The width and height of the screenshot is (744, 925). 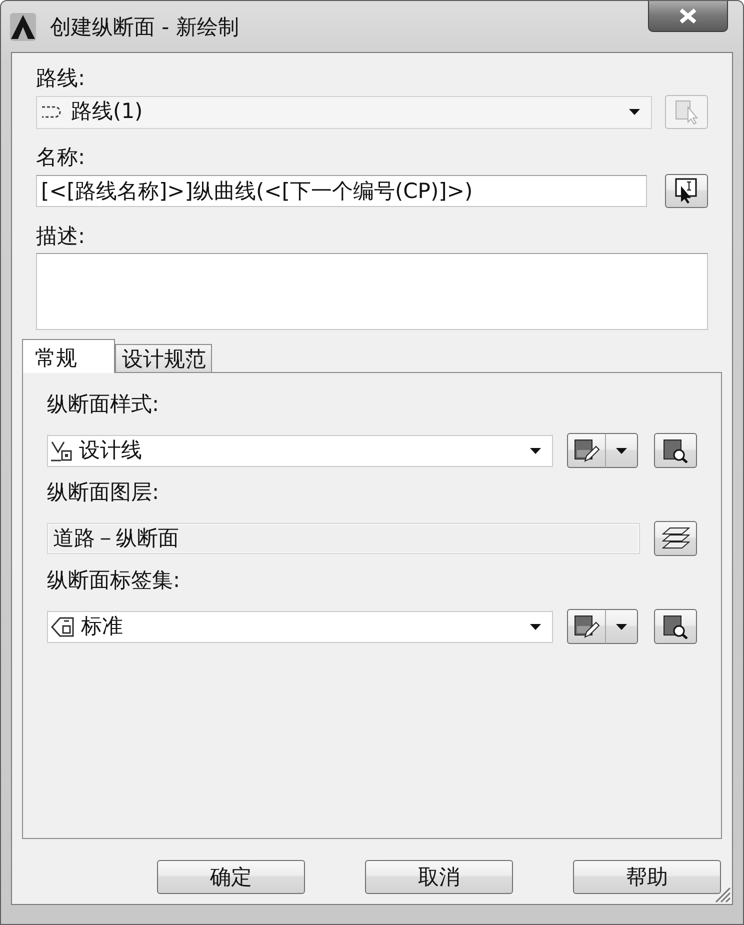 I want to click on name-template-button, so click(x=686, y=191).